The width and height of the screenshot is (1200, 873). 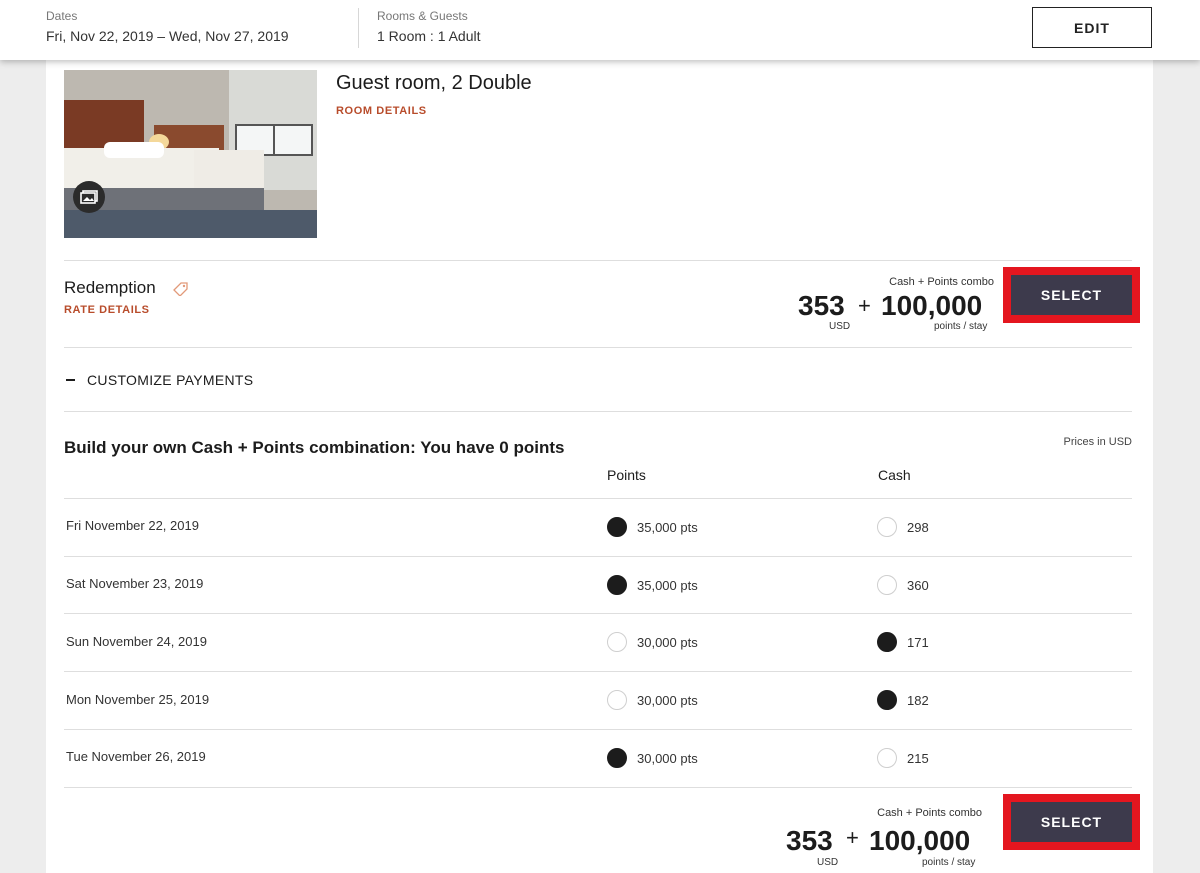 I want to click on room-details-link: ROOM DETAILS, so click(x=381, y=111).